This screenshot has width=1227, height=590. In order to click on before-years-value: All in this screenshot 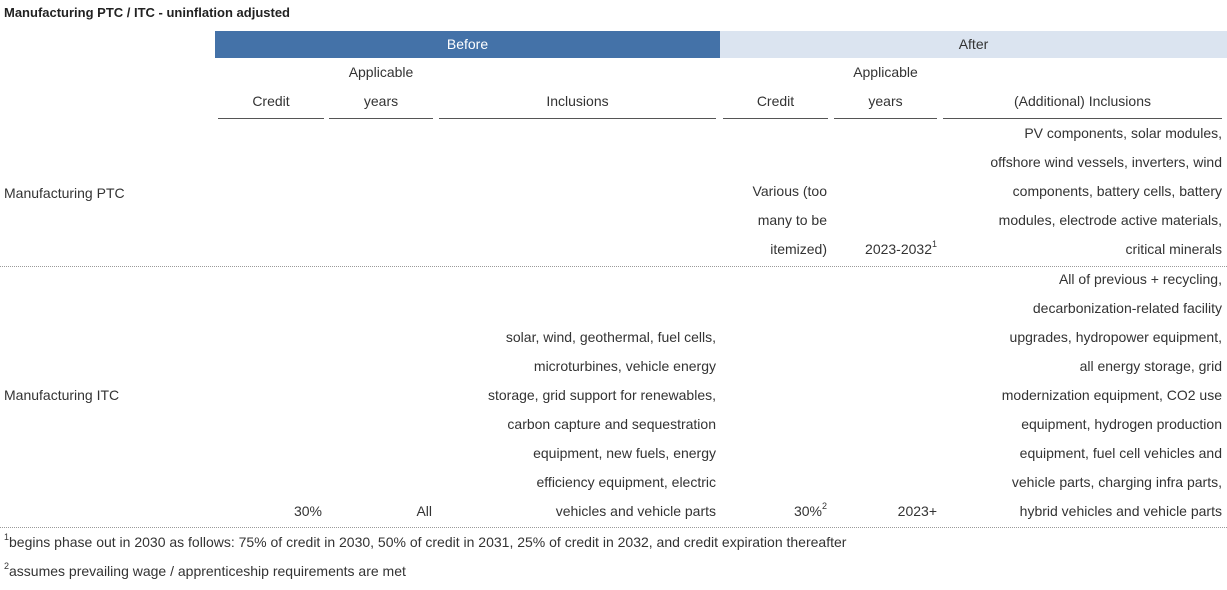, I will do `click(424, 511)`.